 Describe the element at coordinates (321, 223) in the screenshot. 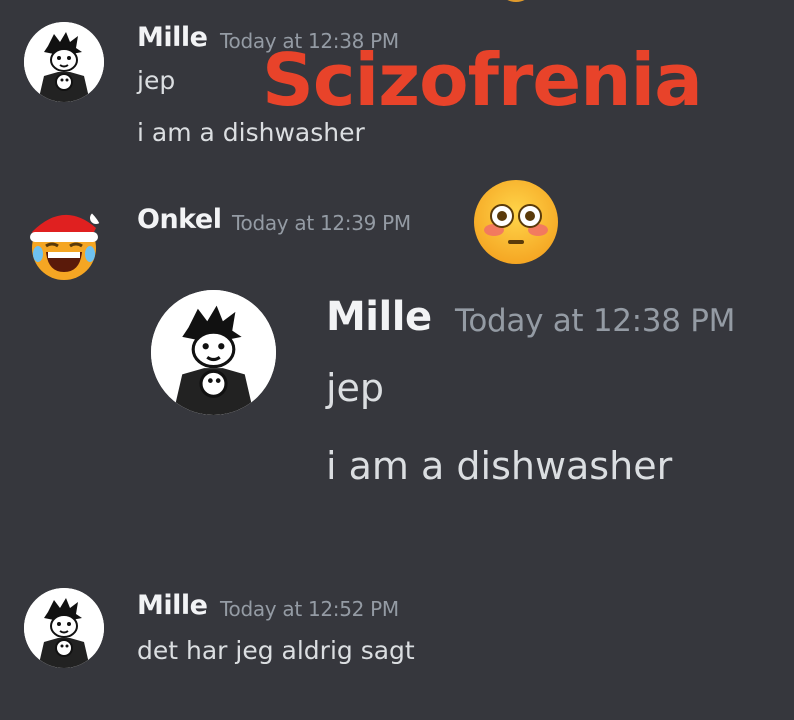

I see `timestamp: Today at 12:39 PM` at that location.